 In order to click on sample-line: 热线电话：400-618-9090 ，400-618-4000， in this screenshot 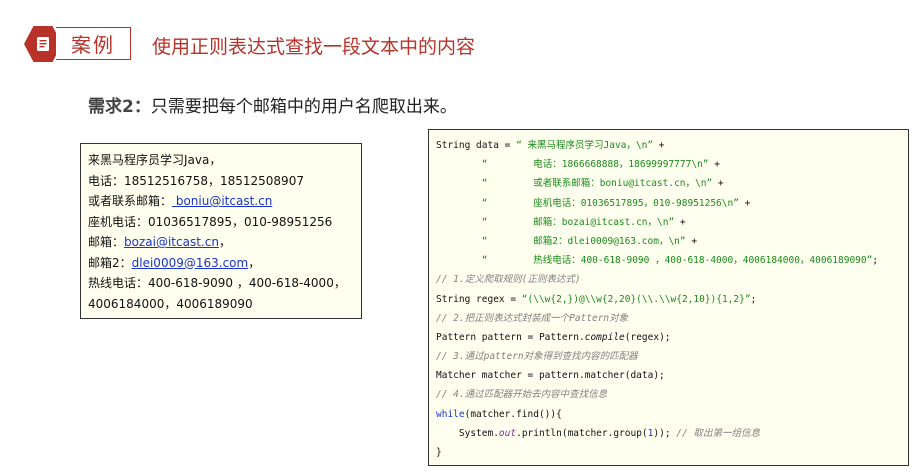, I will do `click(217, 283)`.